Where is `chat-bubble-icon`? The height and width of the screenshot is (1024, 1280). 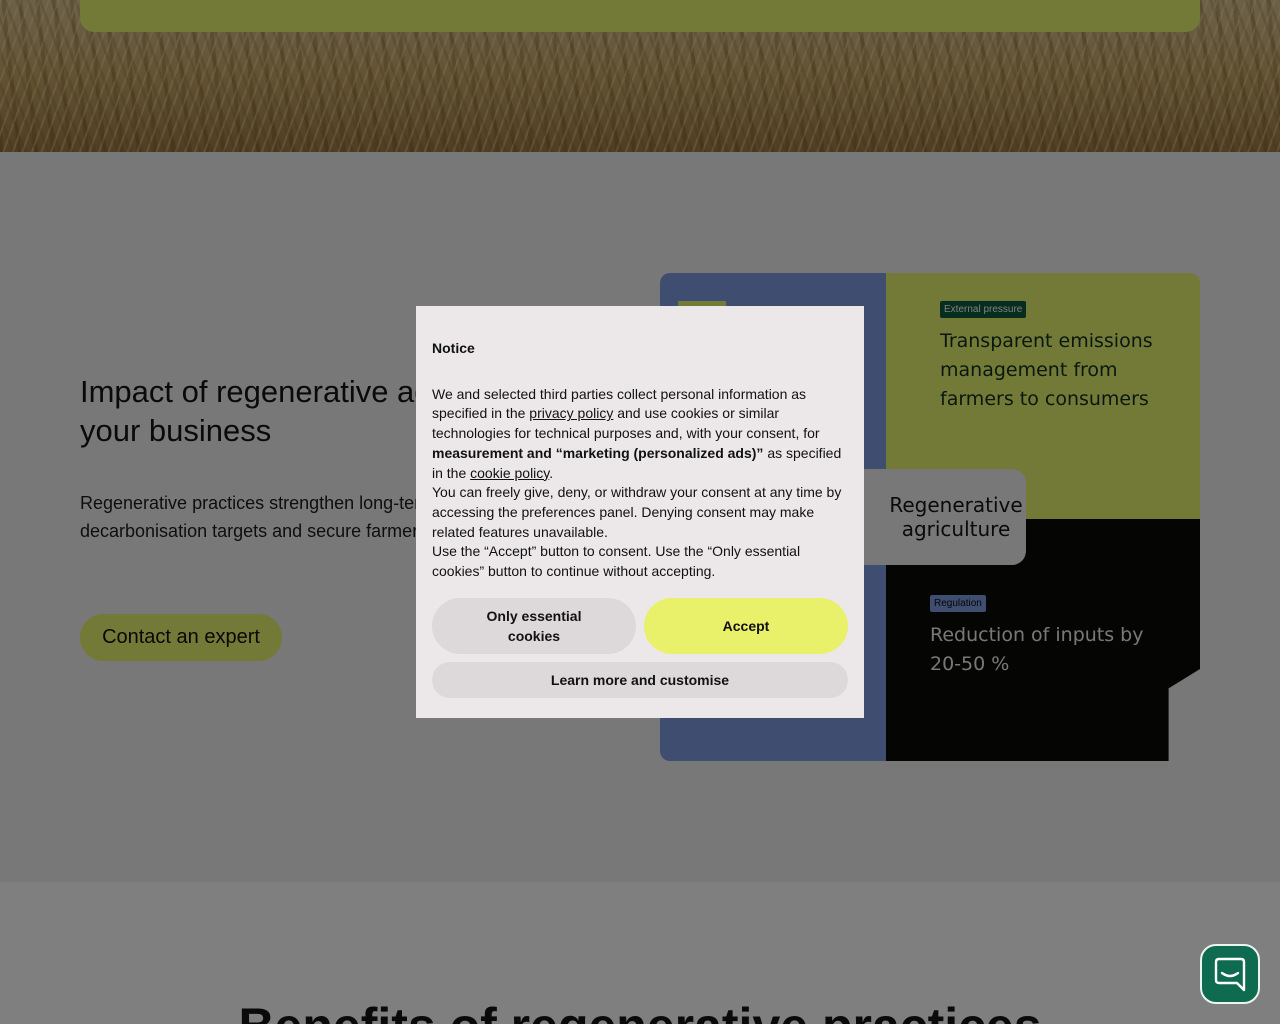
chat-bubble-icon is located at coordinates (1230, 974).